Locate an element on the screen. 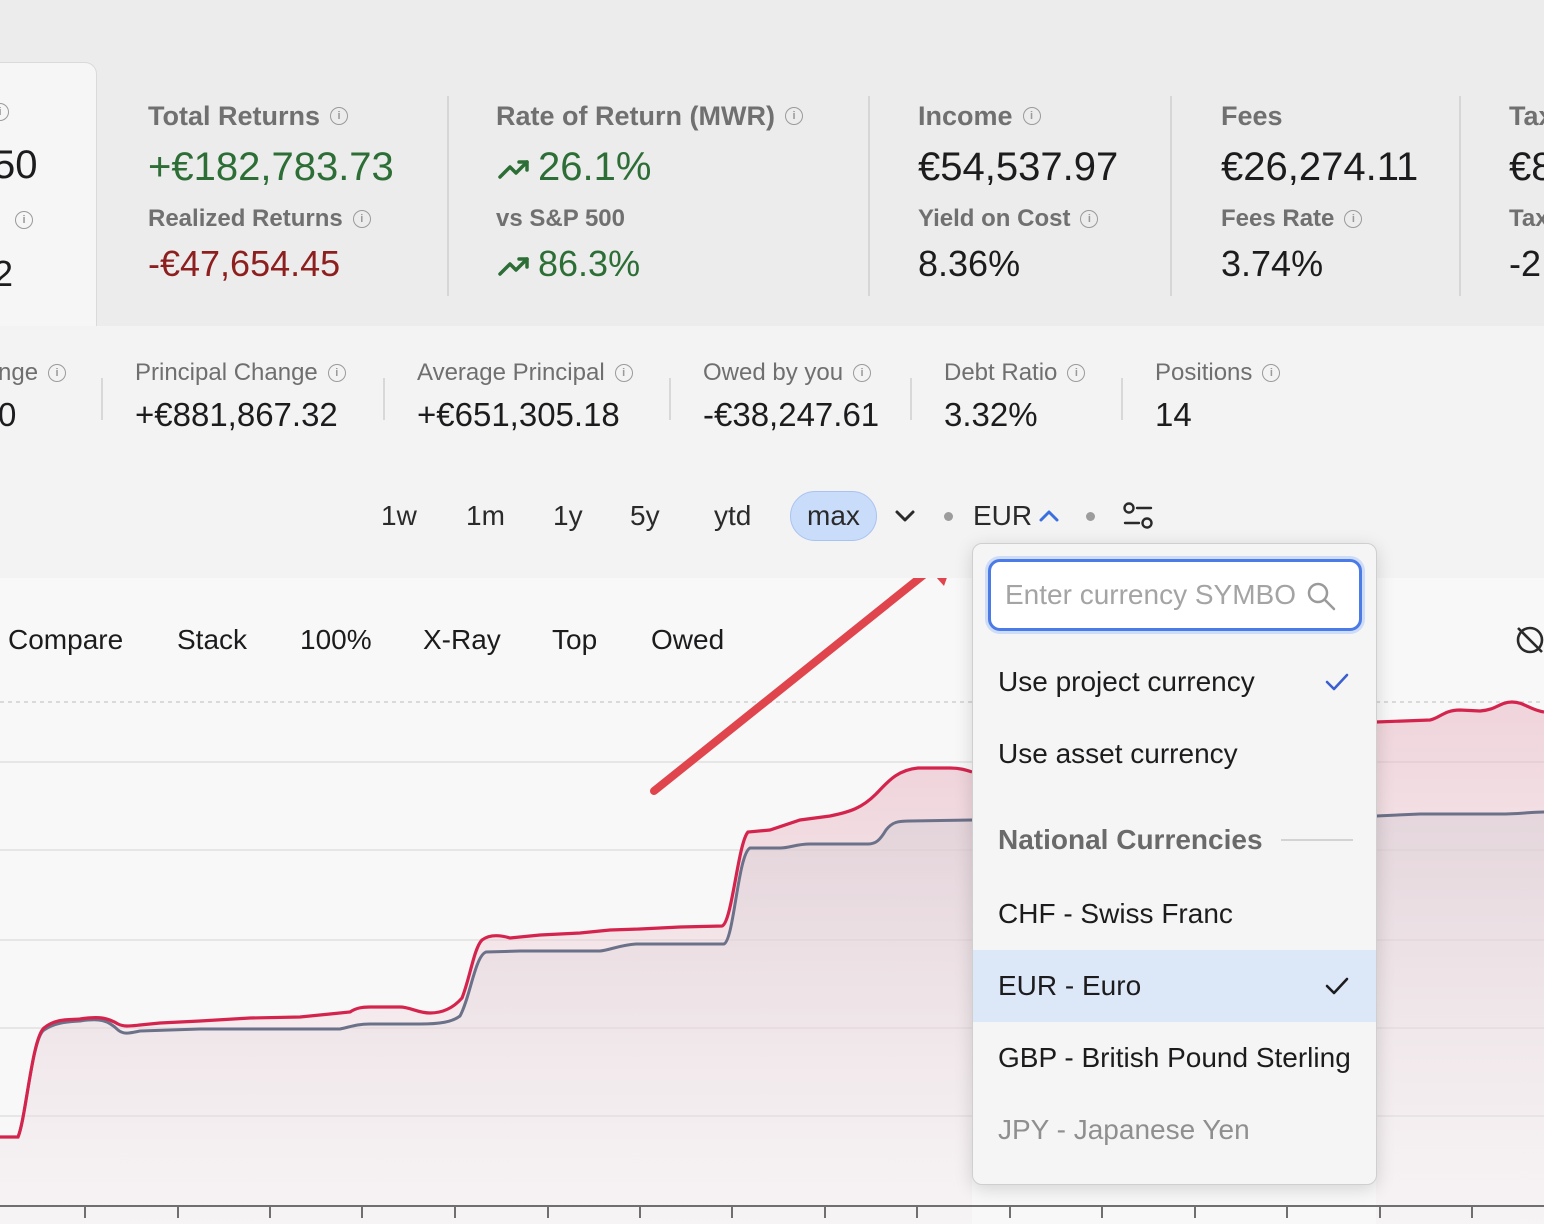 Image resolution: width=1544 pixels, height=1224 pixels. search-icon is located at coordinates (1321, 596).